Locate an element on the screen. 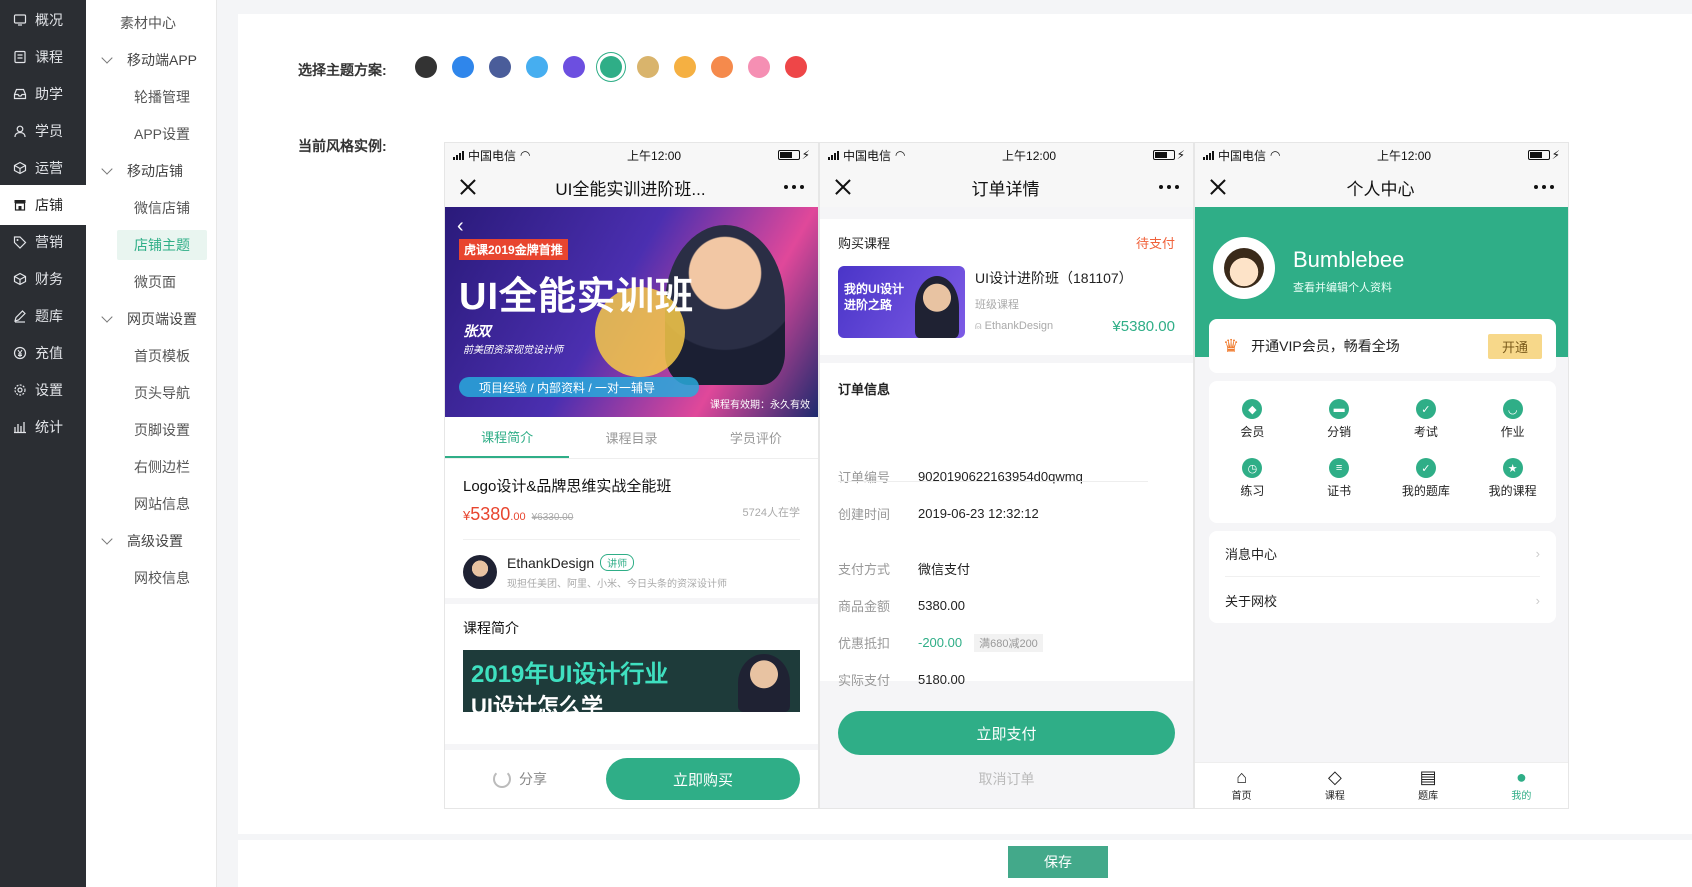 This screenshot has width=1692, height=887. sidebar-item-4: 学员 is located at coordinates (43, 131).